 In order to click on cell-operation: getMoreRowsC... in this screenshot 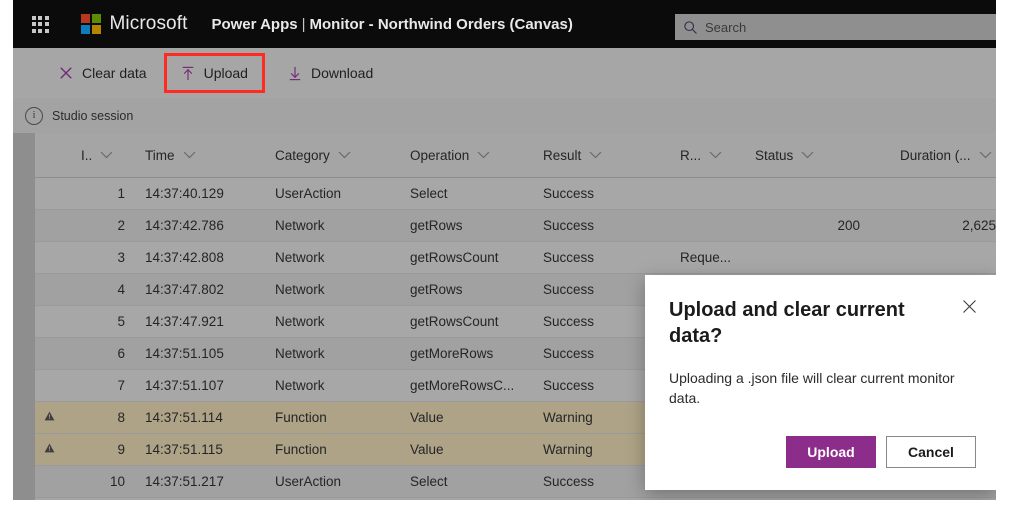, I will do `click(462, 385)`.